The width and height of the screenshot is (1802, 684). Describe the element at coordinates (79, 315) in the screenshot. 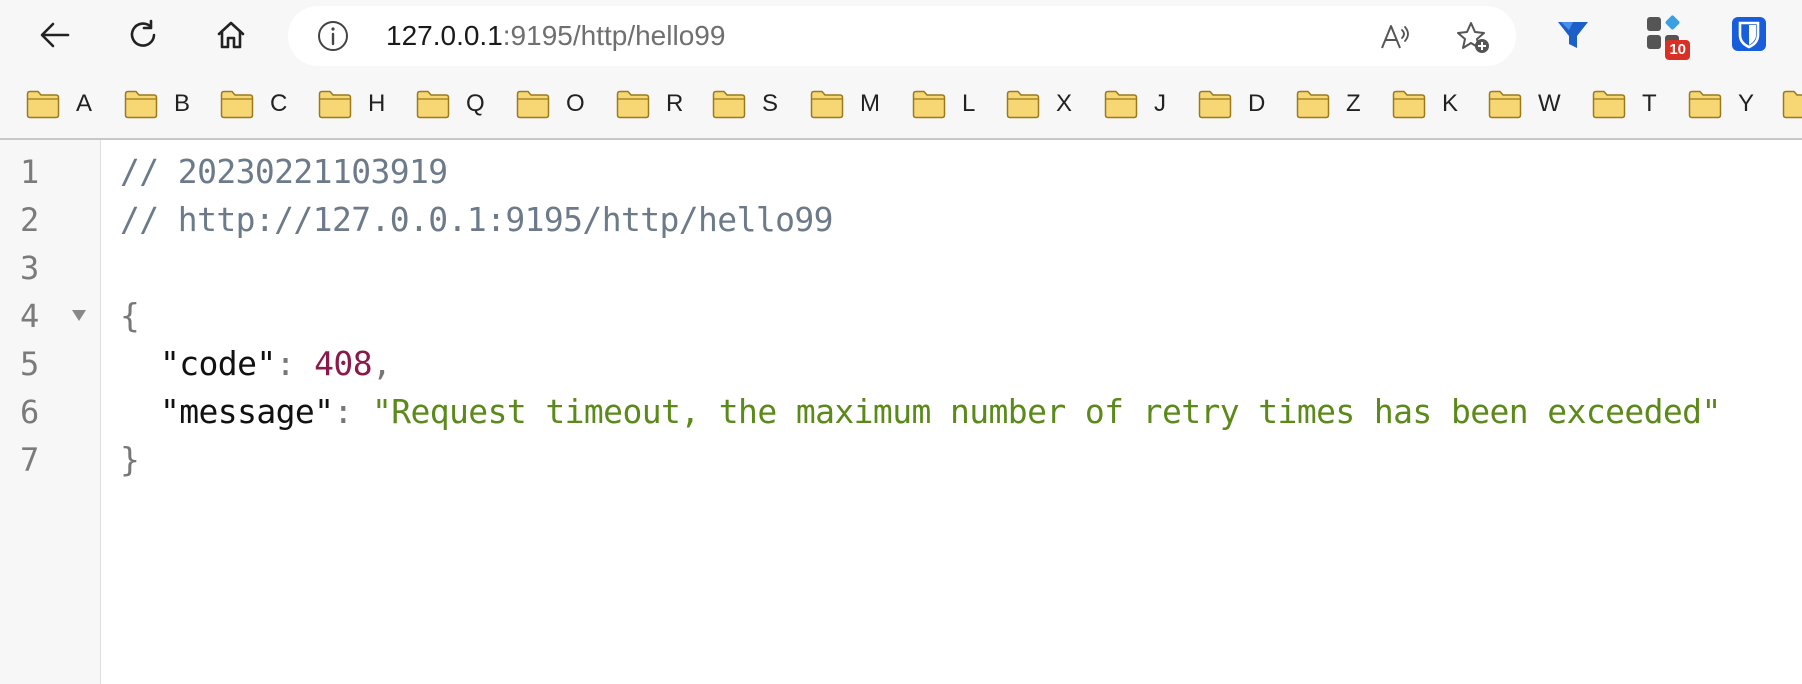

I see `fold-toggle-icon` at that location.